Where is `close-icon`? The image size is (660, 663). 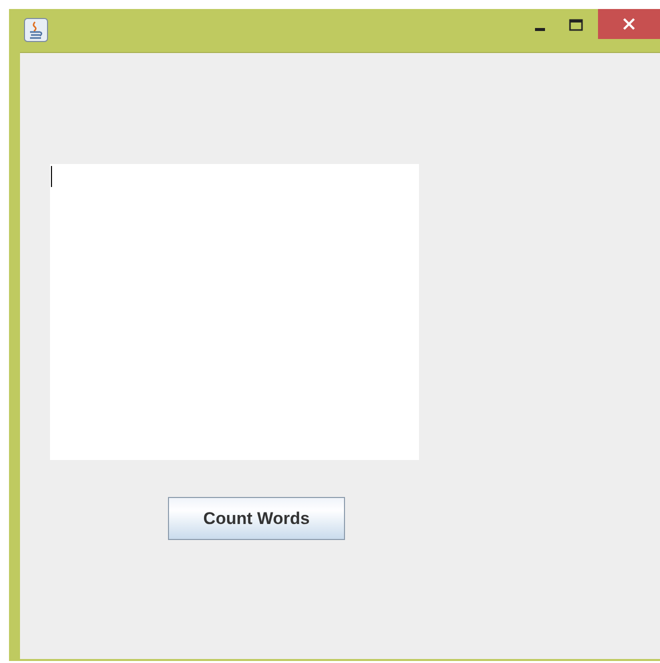 close-icon is located at coordinates (629, 24).